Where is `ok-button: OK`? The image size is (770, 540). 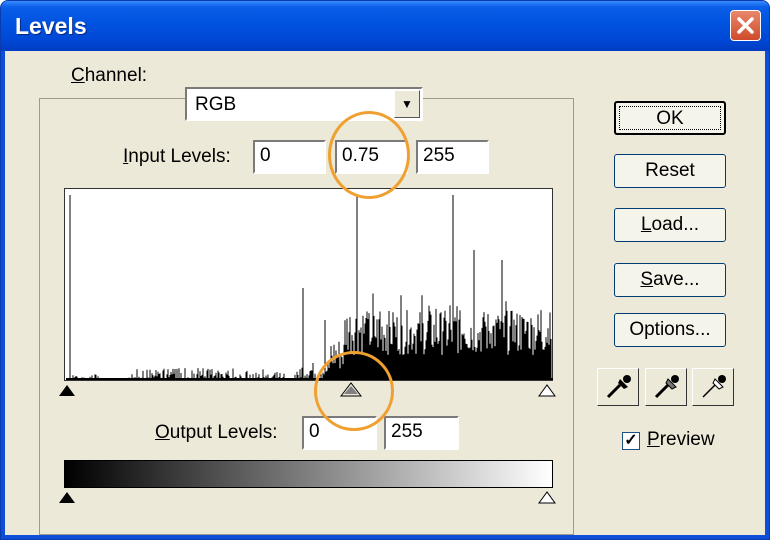 ok-button: OK is located at coordinates (670, 118).